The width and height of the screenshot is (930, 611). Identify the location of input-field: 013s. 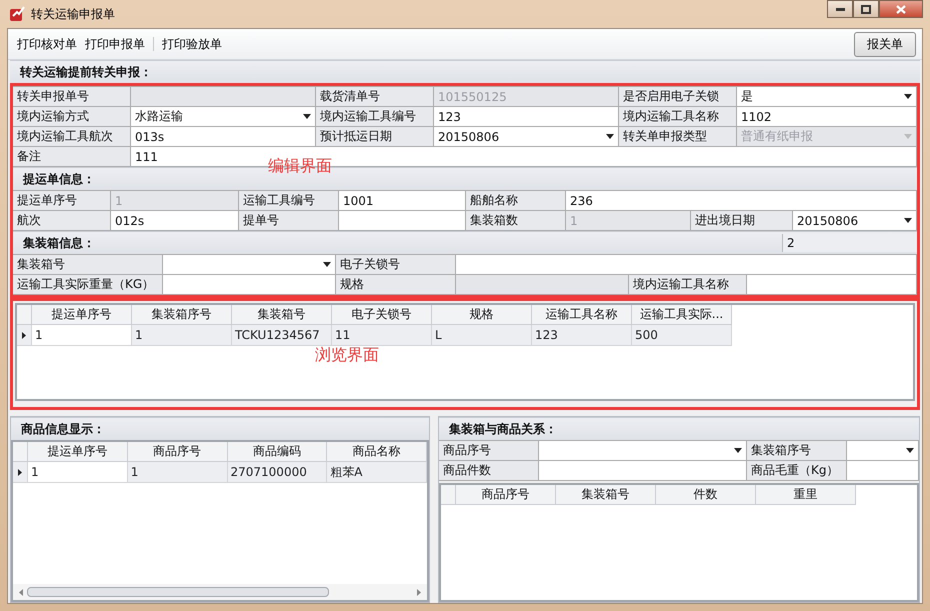
(223, 137).